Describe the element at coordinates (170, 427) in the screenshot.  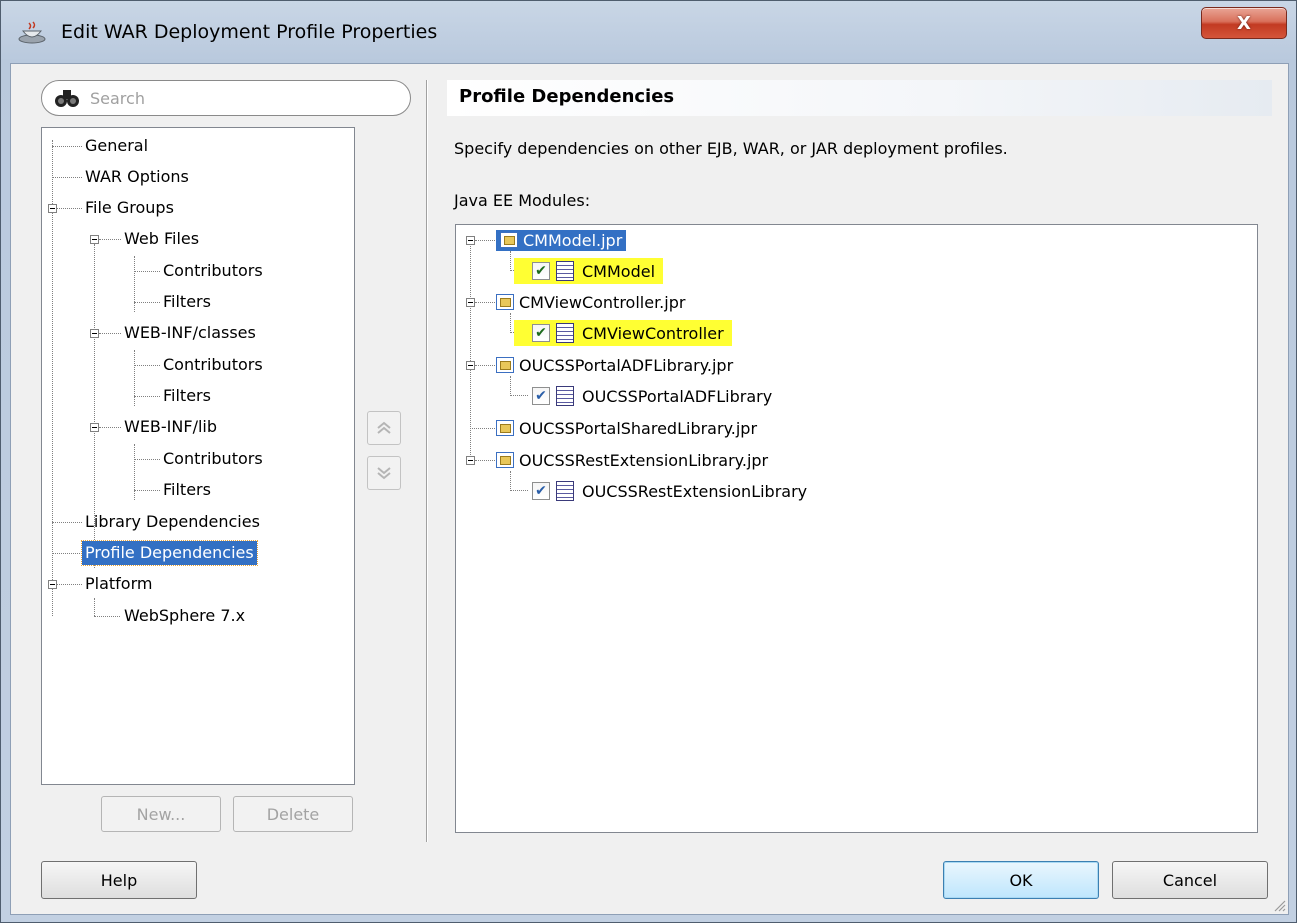
I see `tree-item-web-inf-lib: WEB-INF/lib` at that location.